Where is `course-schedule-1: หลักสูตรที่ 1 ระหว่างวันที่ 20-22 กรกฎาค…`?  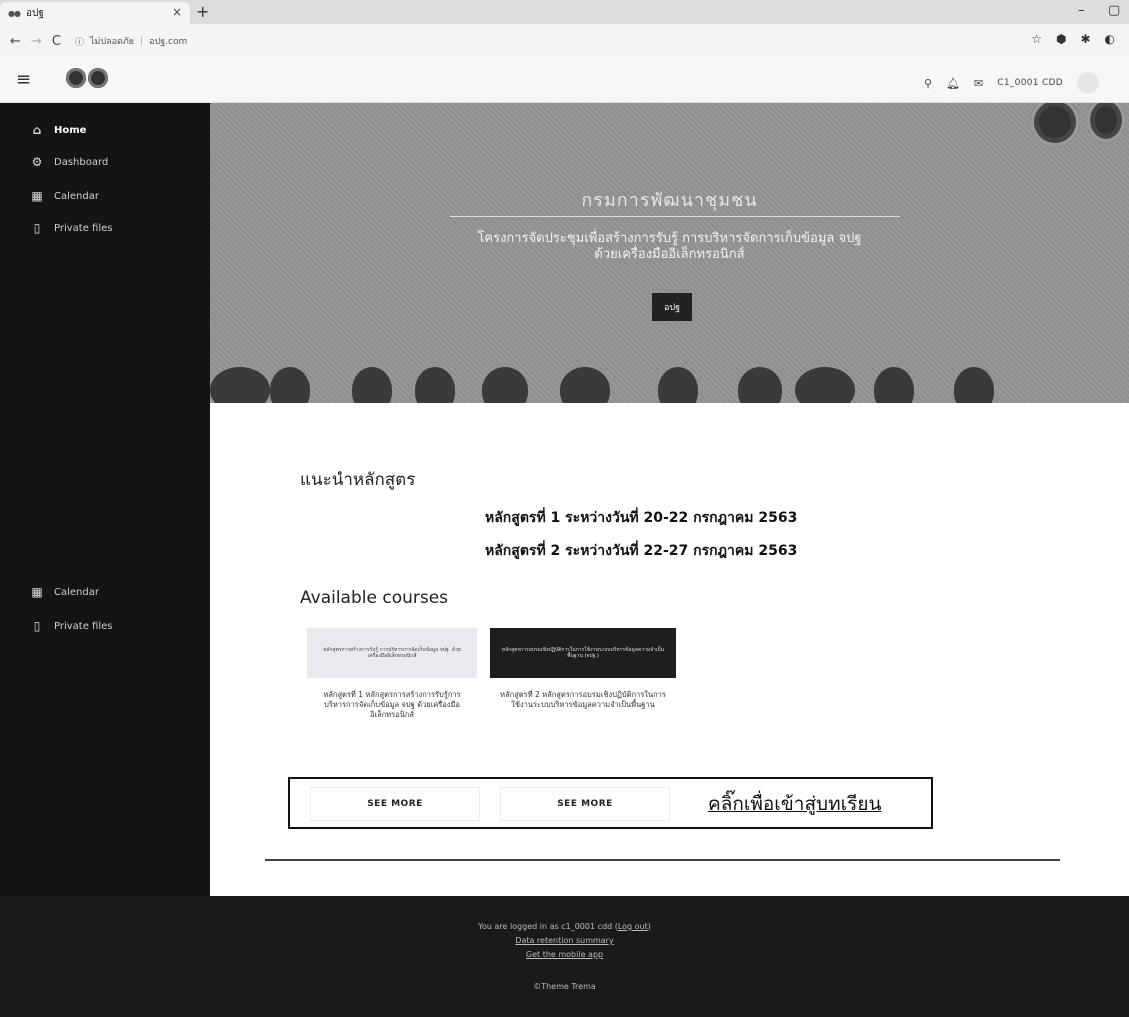 course-schedule-1: หลักสูตรที่ 1 ระหว่างวันที่ 20-22 กรกฎาค… is located at coordinates (641, 518).